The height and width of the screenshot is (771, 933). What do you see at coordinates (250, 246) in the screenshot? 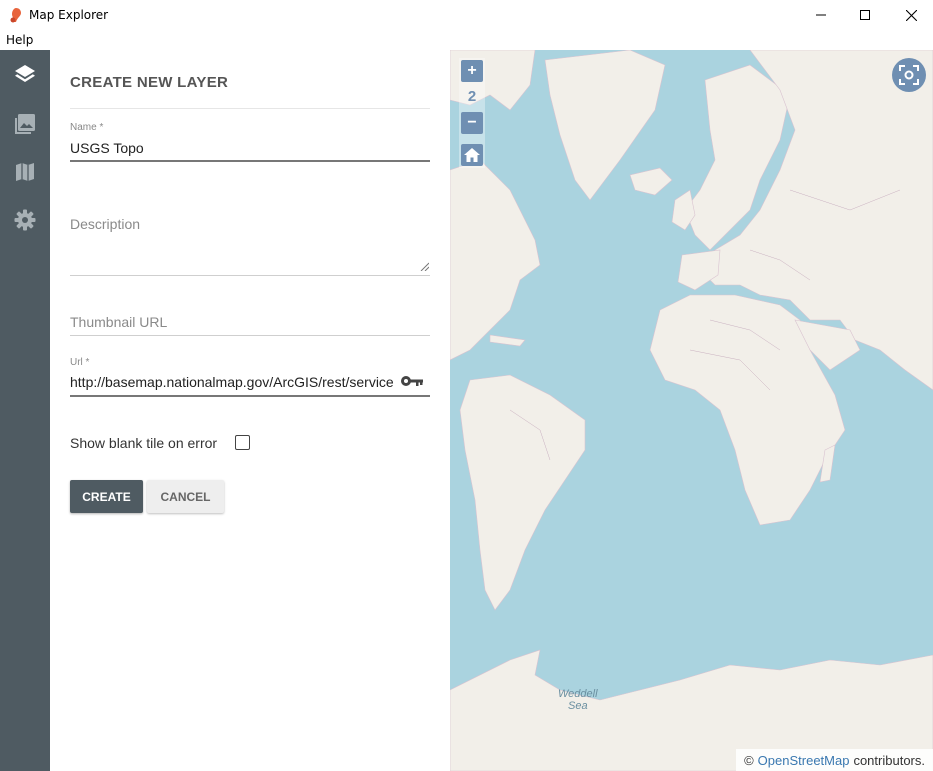
I see `description-field: Description` at bounding box center [250, 246].